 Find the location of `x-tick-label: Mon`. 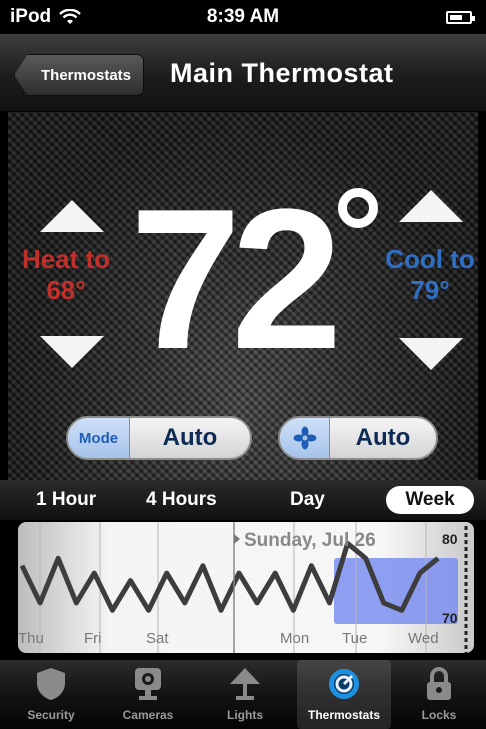

x-tick-label: Mon is located at coordinates (294, 638).